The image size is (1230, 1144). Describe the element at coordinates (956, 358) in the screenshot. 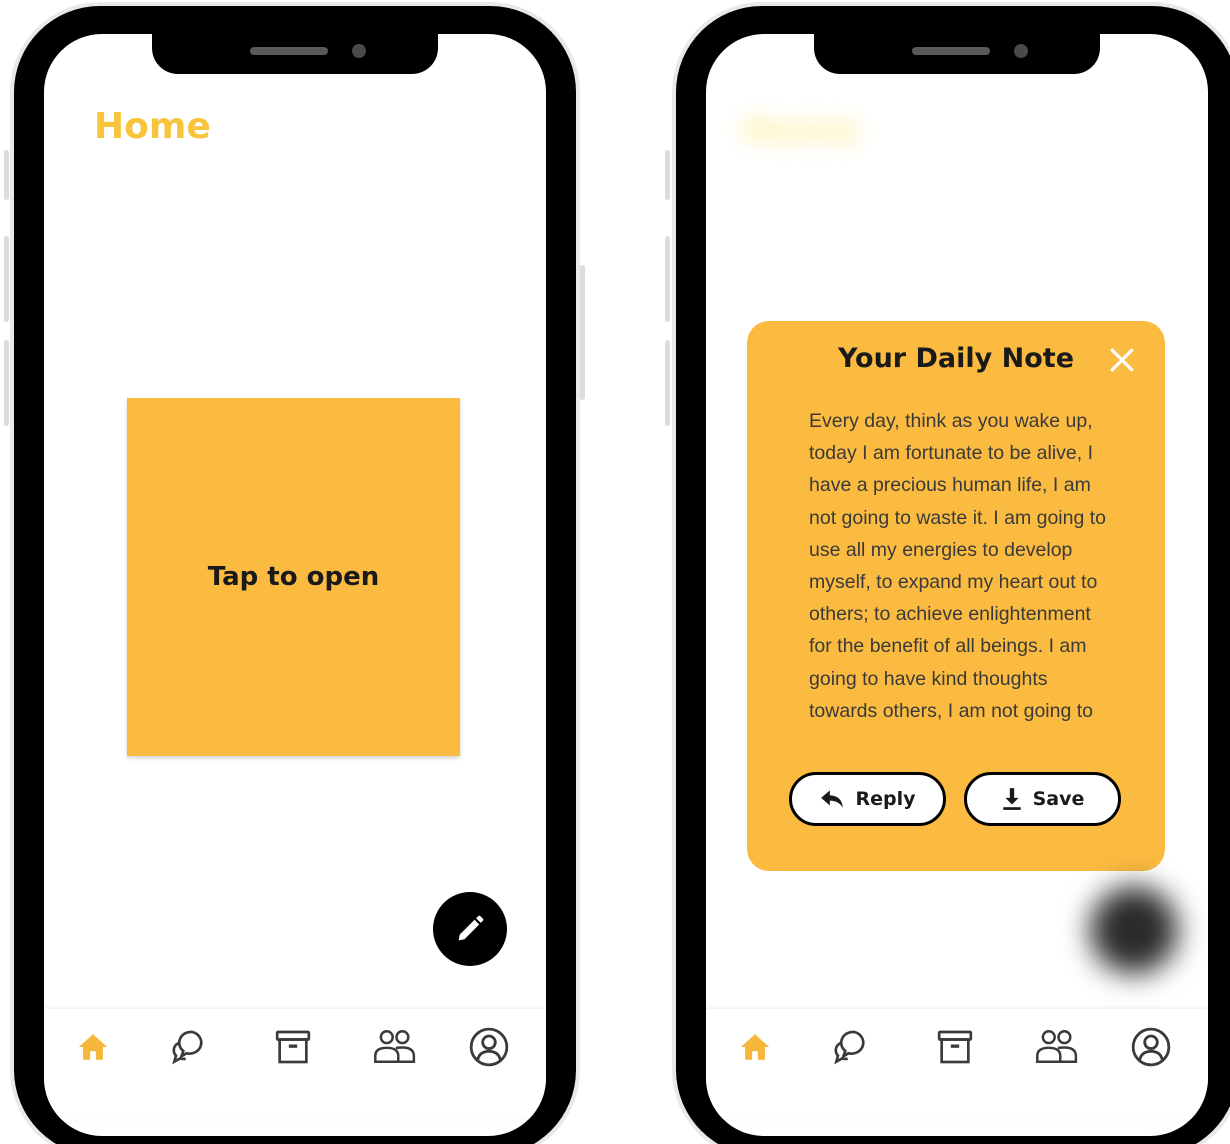

I see `dialog-title: Your Daily Note` at that location.